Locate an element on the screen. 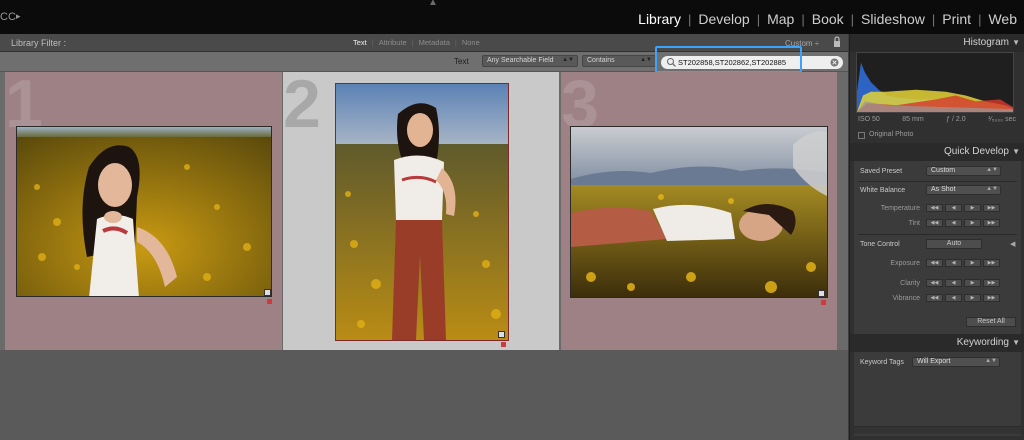 This screenshot has height=440, width=1024. filter-tab-text: Text is located at coordinates (360, 42).